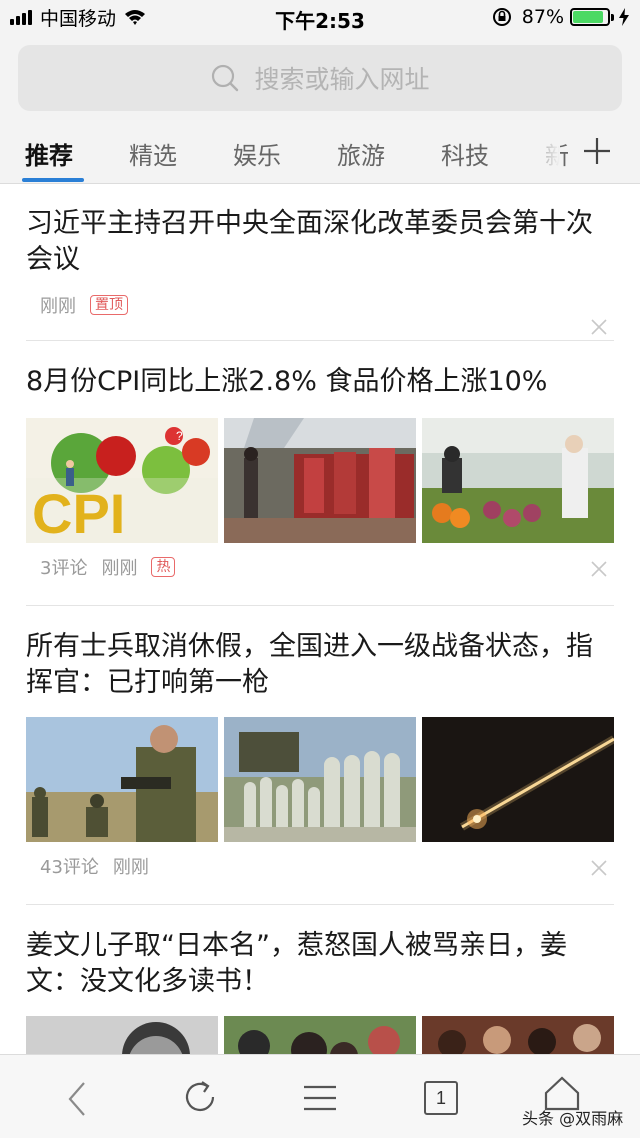 The width and height of the screenshot is (640, 1138). I want to click on pinned-badge: 置顶, so click(109, 305).